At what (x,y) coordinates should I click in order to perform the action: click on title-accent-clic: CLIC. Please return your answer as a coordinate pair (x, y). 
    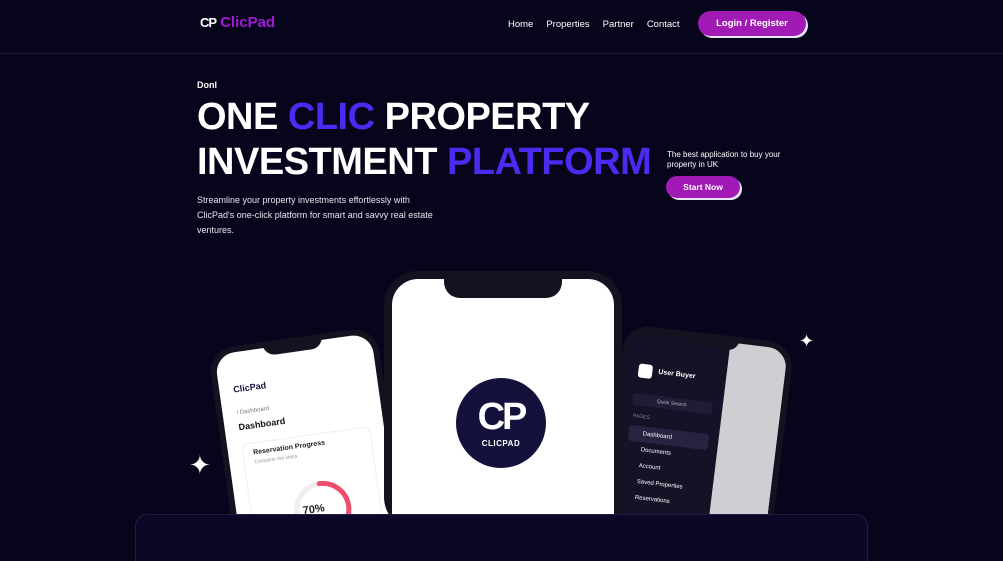
    Looking at the image, I should click on (331, 117).